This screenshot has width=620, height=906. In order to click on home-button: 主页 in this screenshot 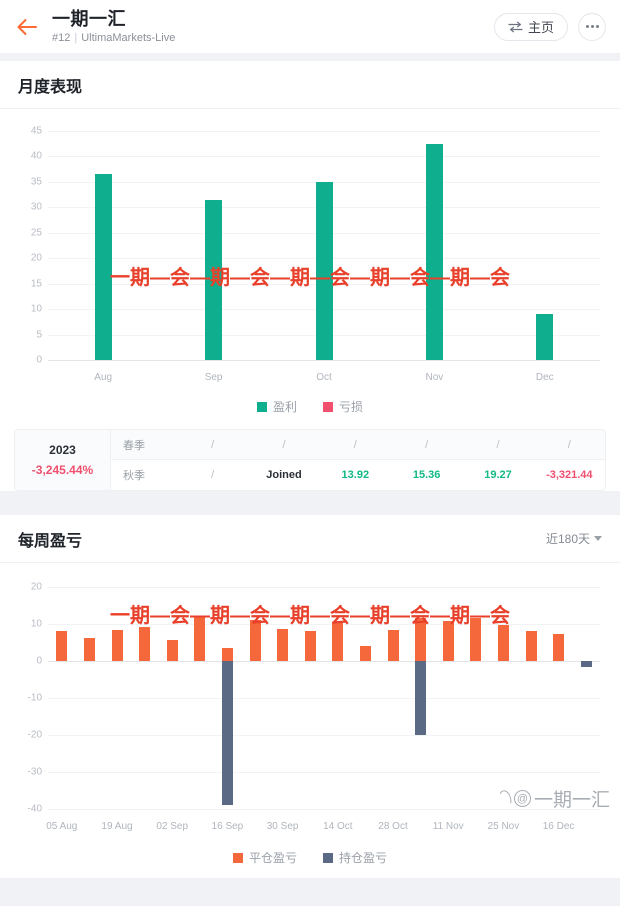, I will do `click(530, 26)`.